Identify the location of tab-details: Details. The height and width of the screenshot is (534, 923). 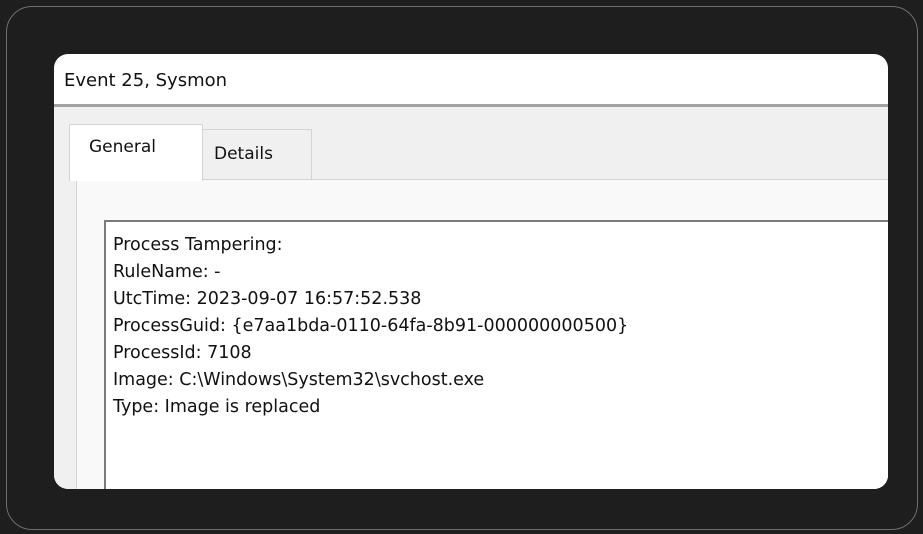
(257, 154).